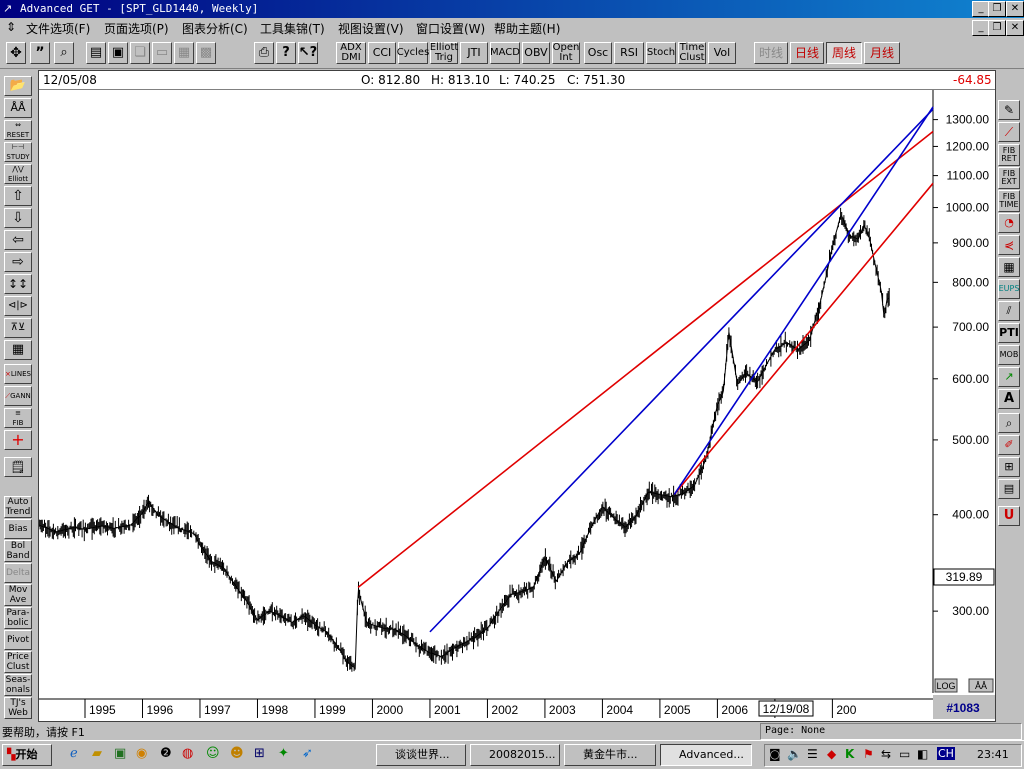  I want to click on menu-view: 视图设置(V), so click(371, 28).